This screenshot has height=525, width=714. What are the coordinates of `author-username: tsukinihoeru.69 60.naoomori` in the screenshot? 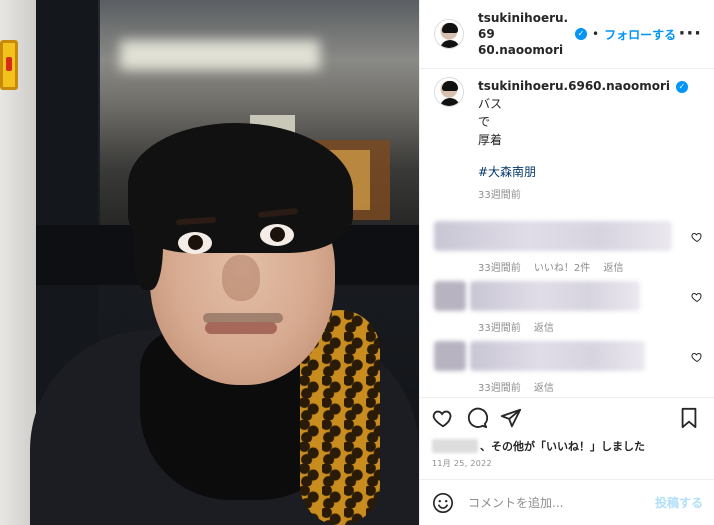 It's located at (525, 34).